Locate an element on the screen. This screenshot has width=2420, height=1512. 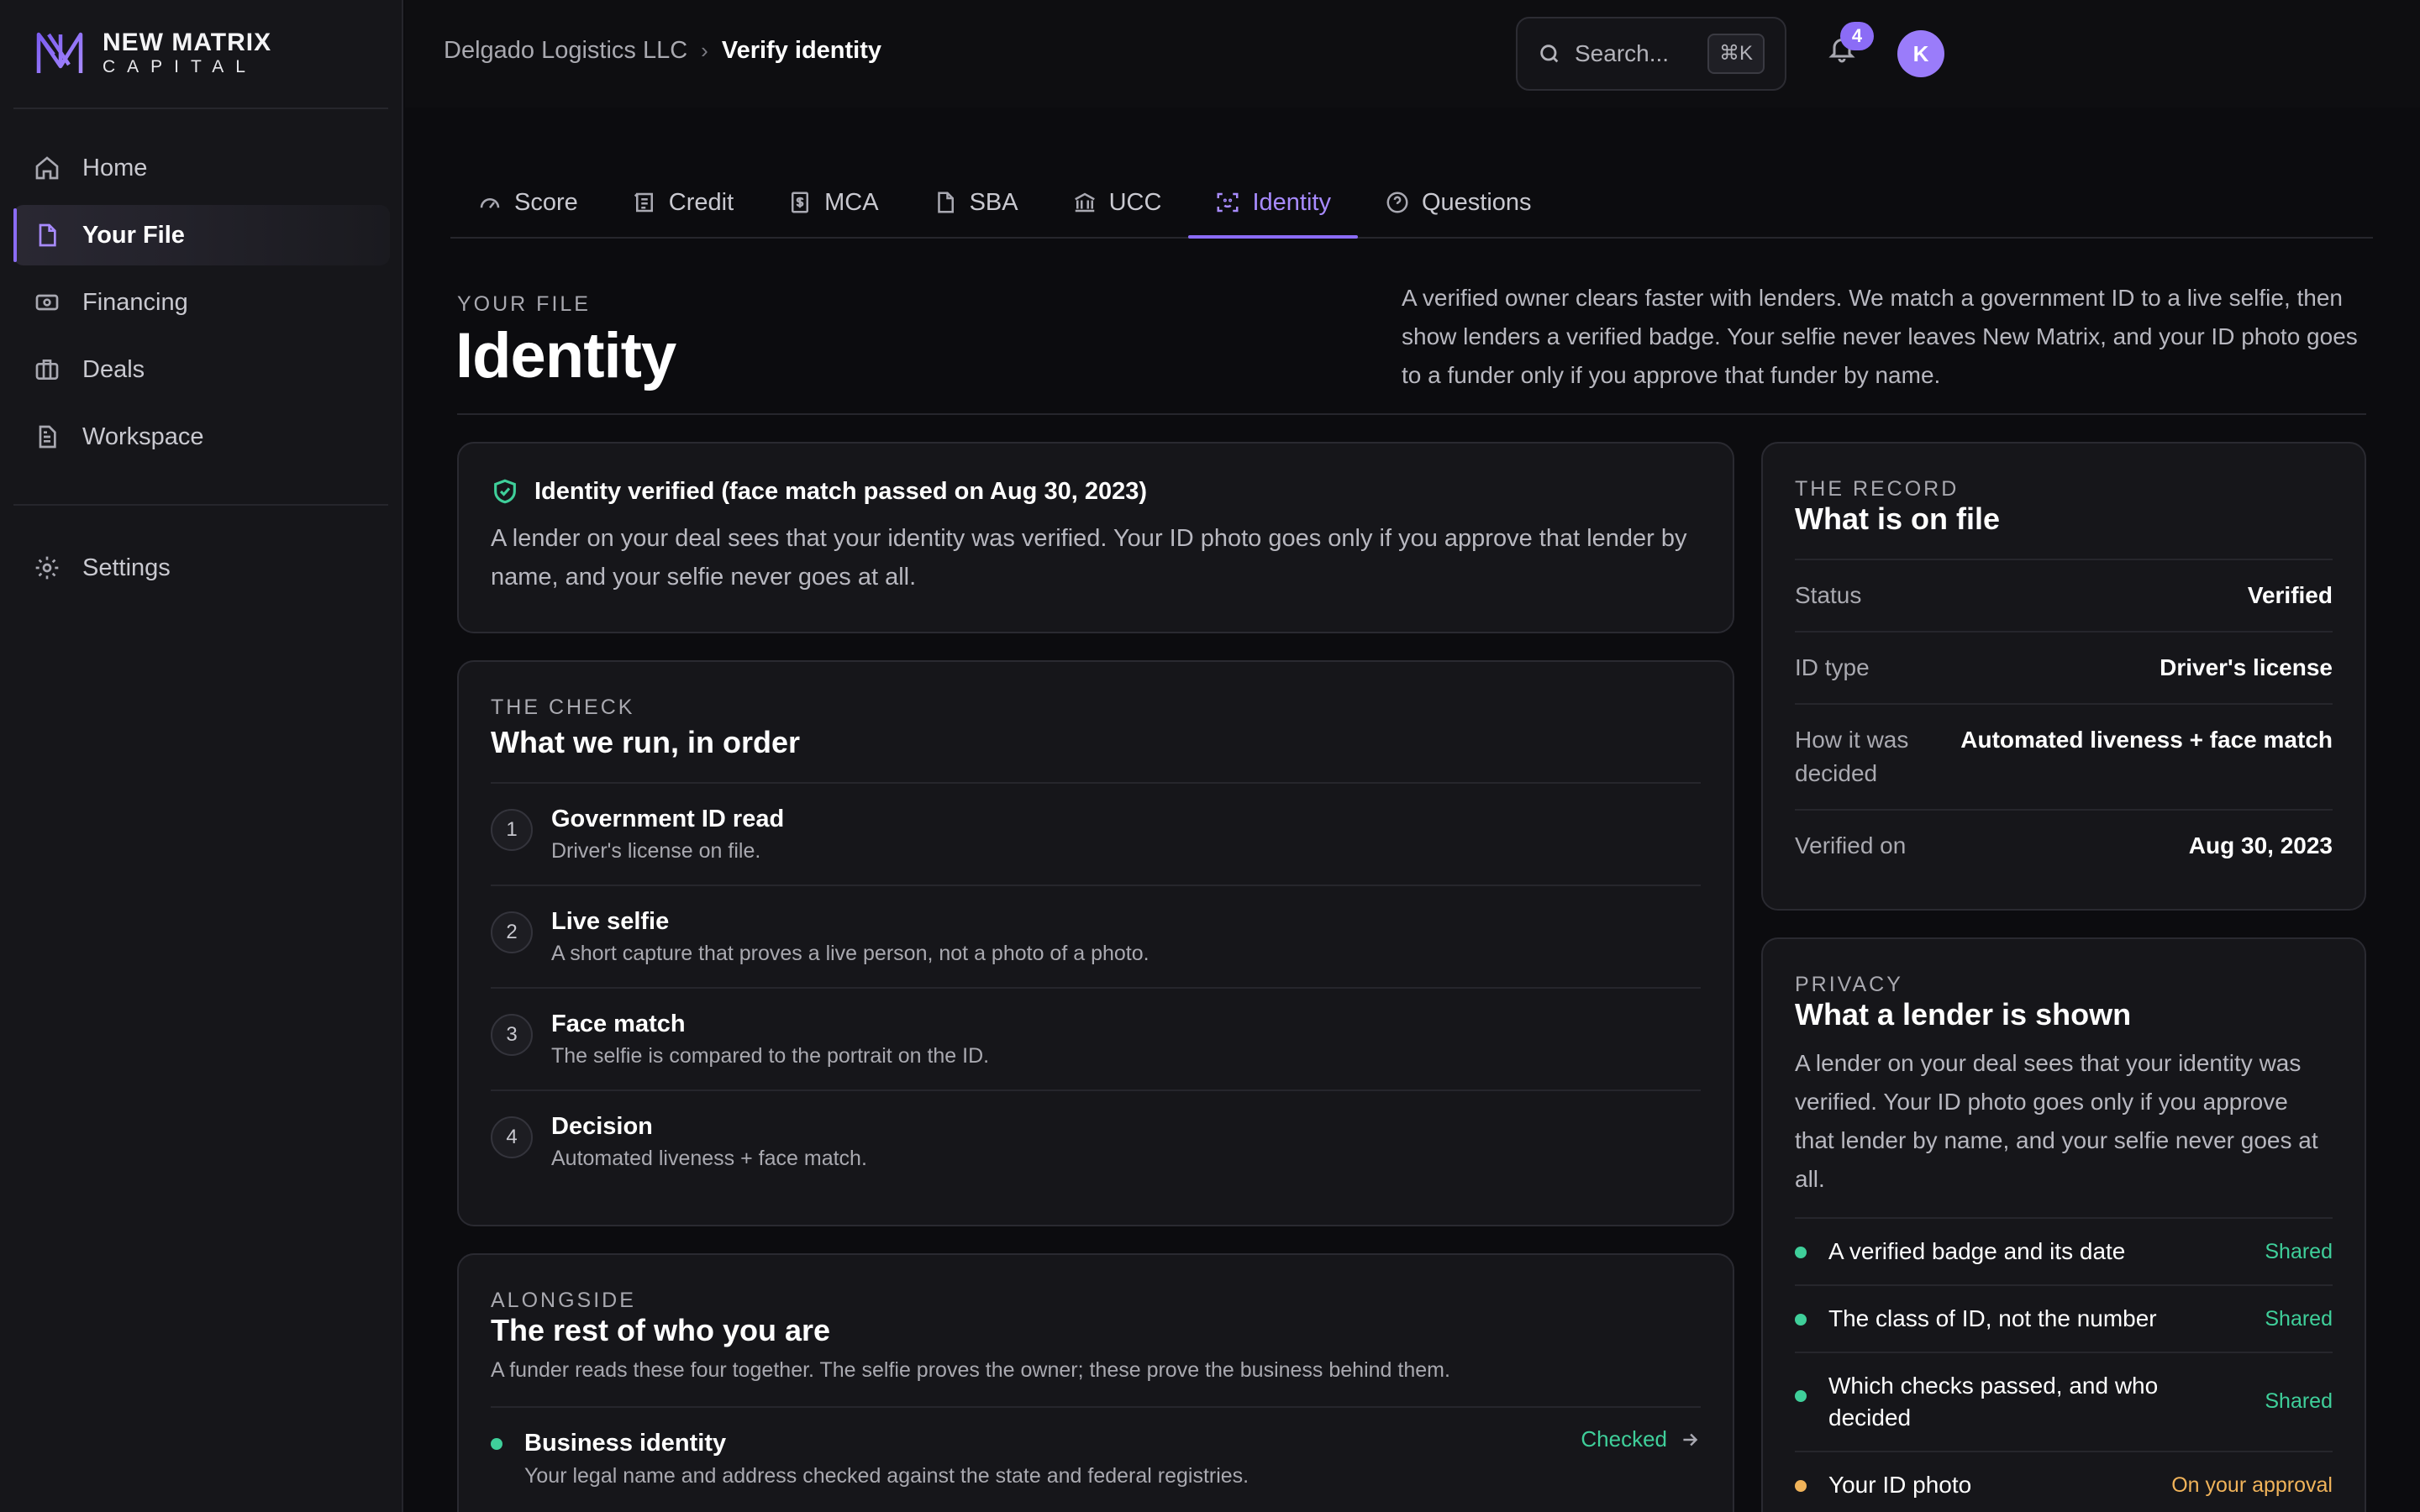
record-eyebrow: THE RECORD is located at coordinates (1877, 489).